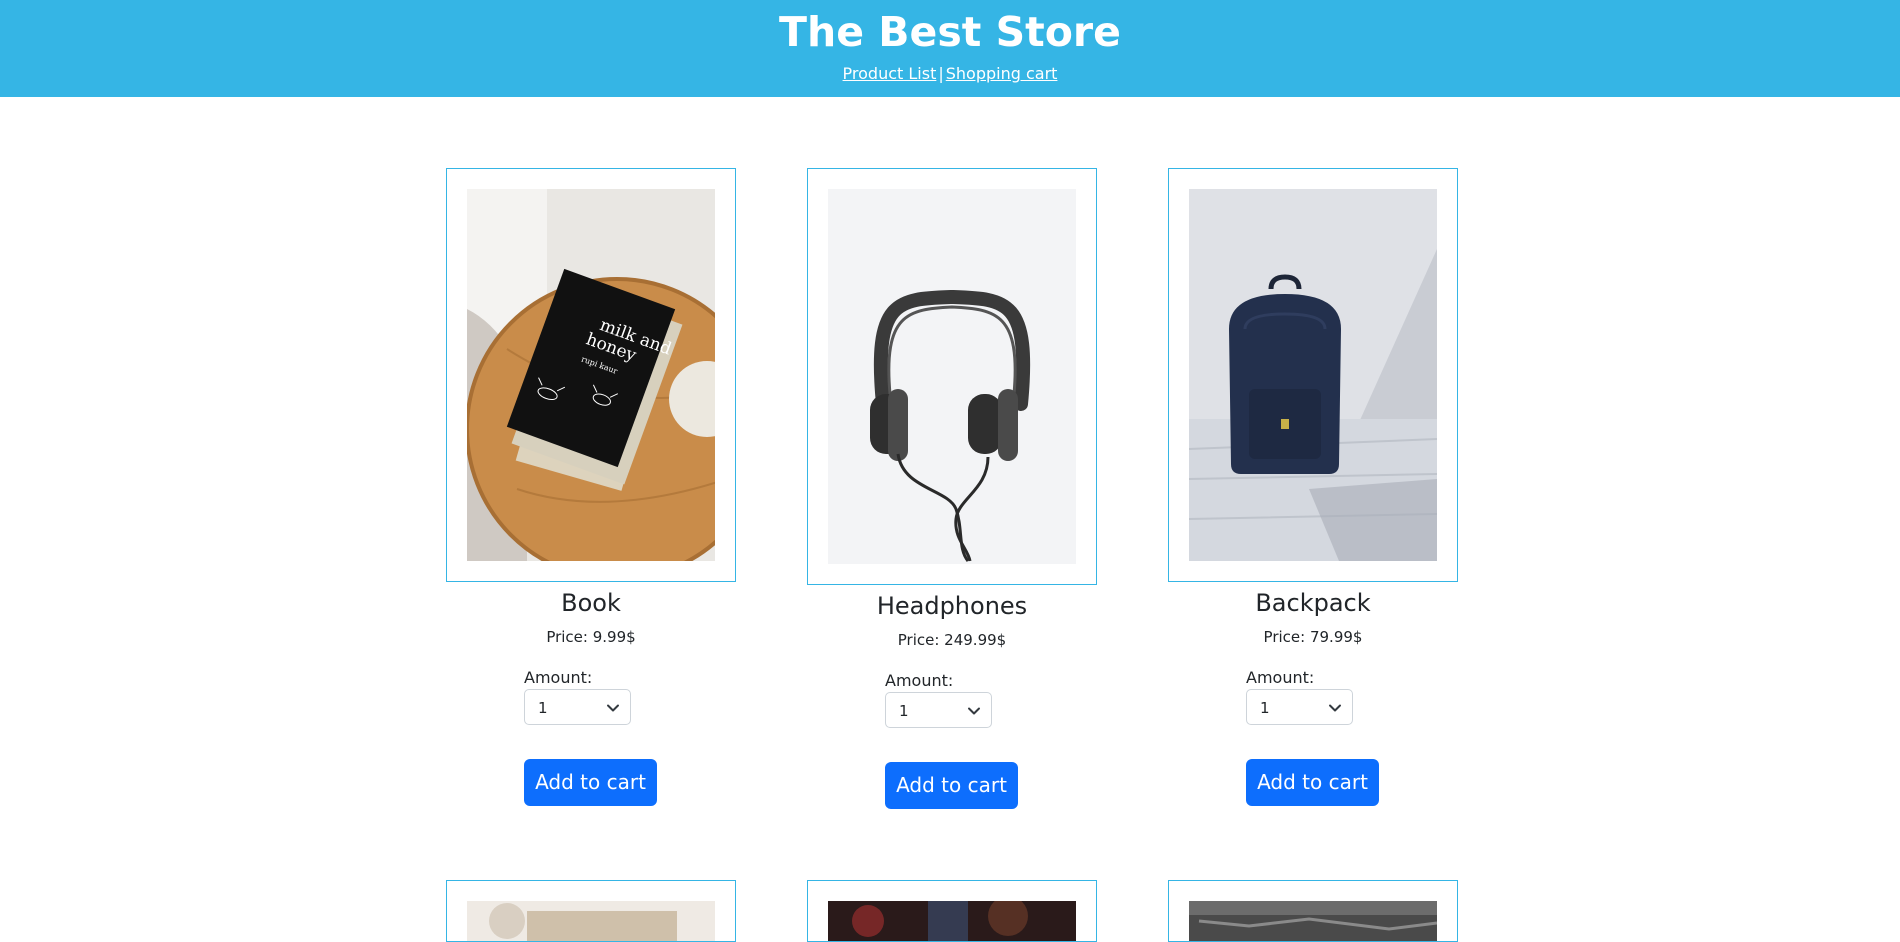 The height and width of the screenshot is (942, 1900). What do you see at coordinates (1313, 637) in the screenshot?
I see `product-price: Price: 79.99$` at bounding box center [1313, 637].